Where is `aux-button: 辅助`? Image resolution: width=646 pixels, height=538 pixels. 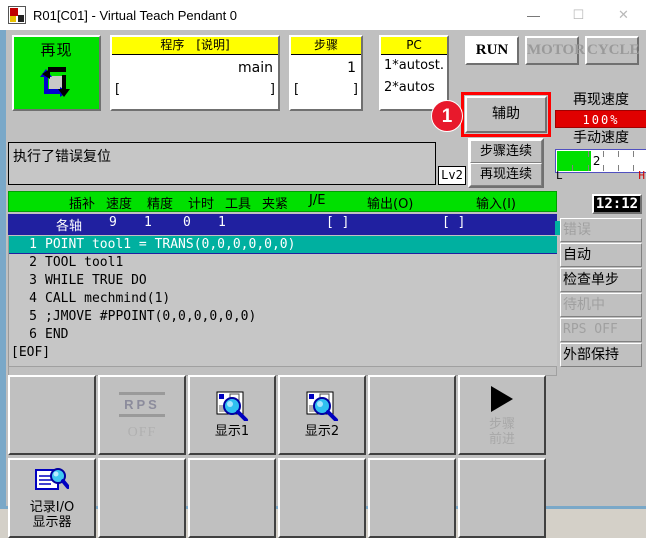 aux-button: 辅助 is located at coordinates (506, 114).